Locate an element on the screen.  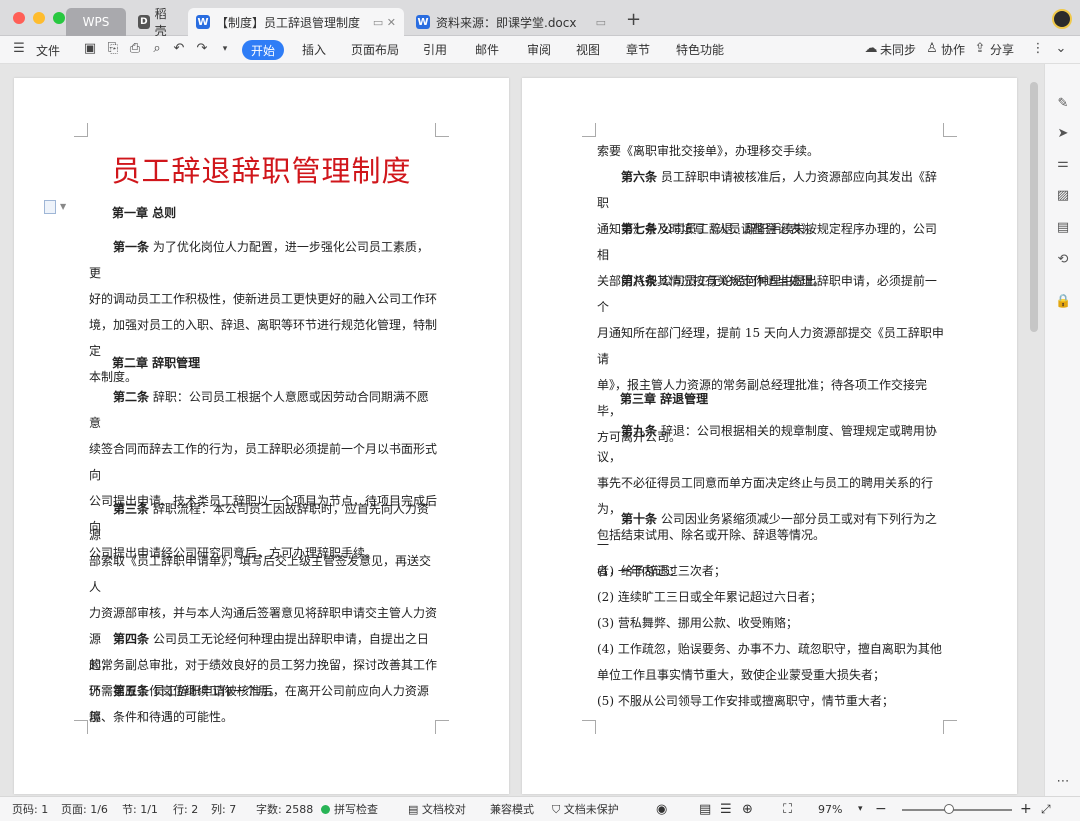
proofread-button: ▤ 文档校对 is located at coordinates (437, 809).